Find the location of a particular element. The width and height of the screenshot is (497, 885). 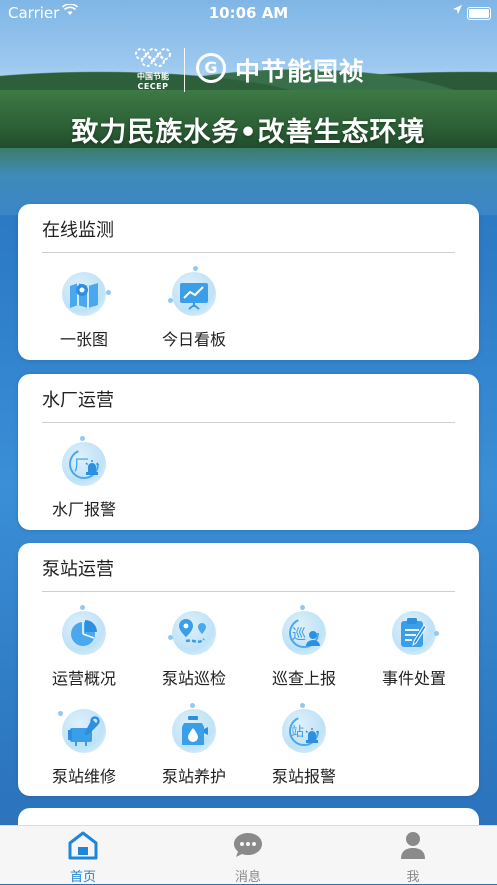

menu-item-patrol-report: 巡 巡查上报 is located at coordinates (304, 647).